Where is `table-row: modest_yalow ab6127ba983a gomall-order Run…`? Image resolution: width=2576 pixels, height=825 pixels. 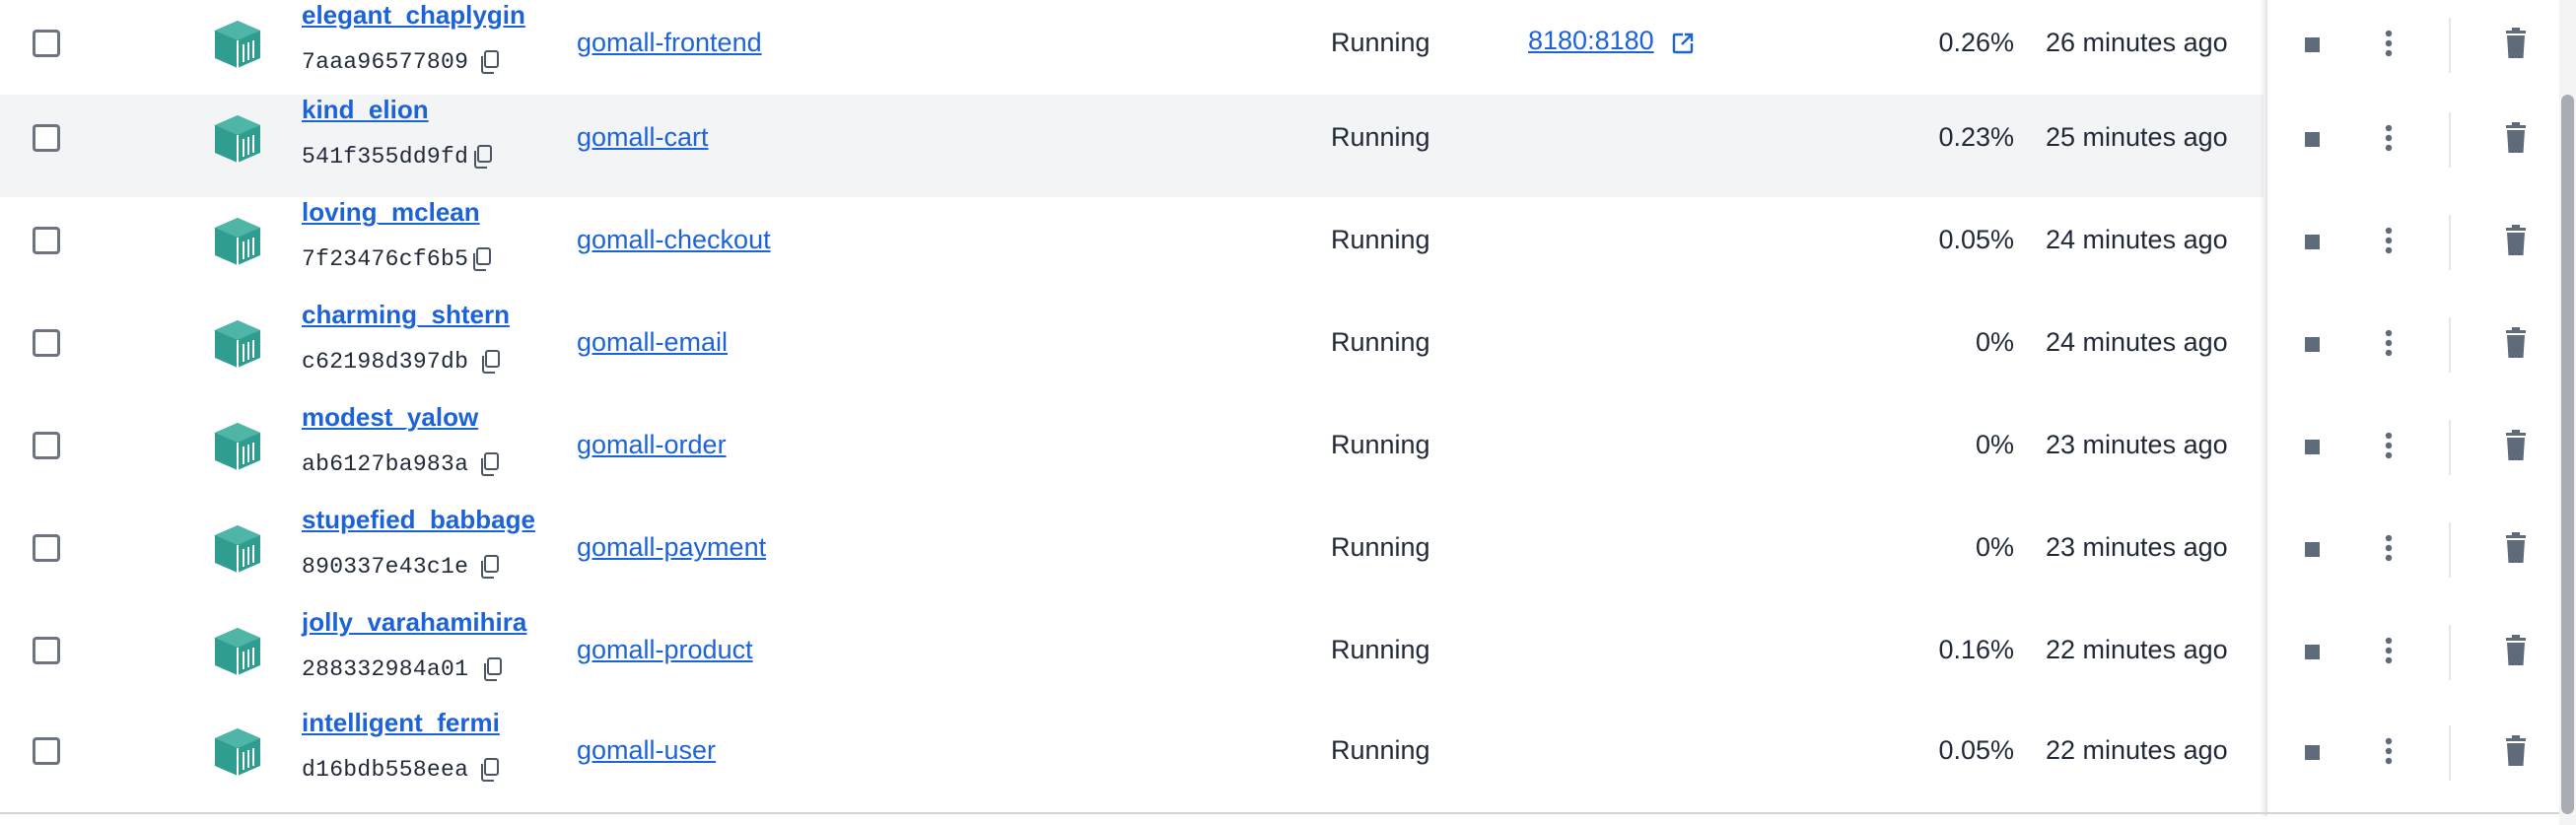 table-row: modest_yalow ab6127ba983a gomall-order Run… is located at coordinates (1288, 453).